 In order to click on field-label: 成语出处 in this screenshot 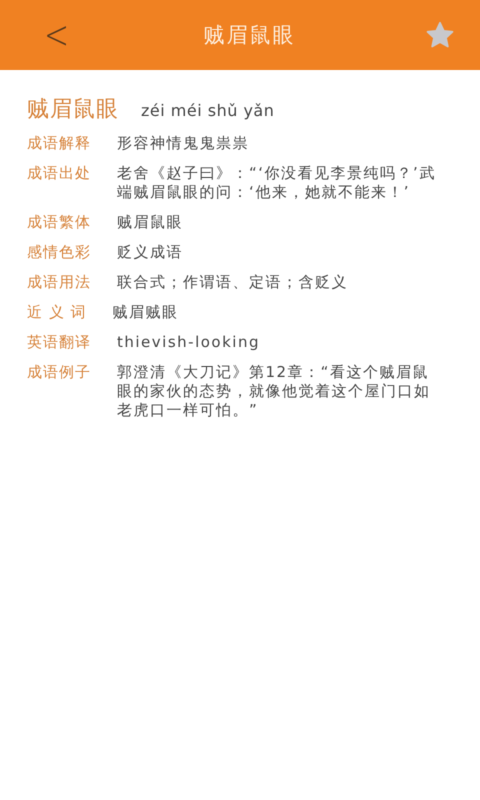, I will do `click(59, 174)`.